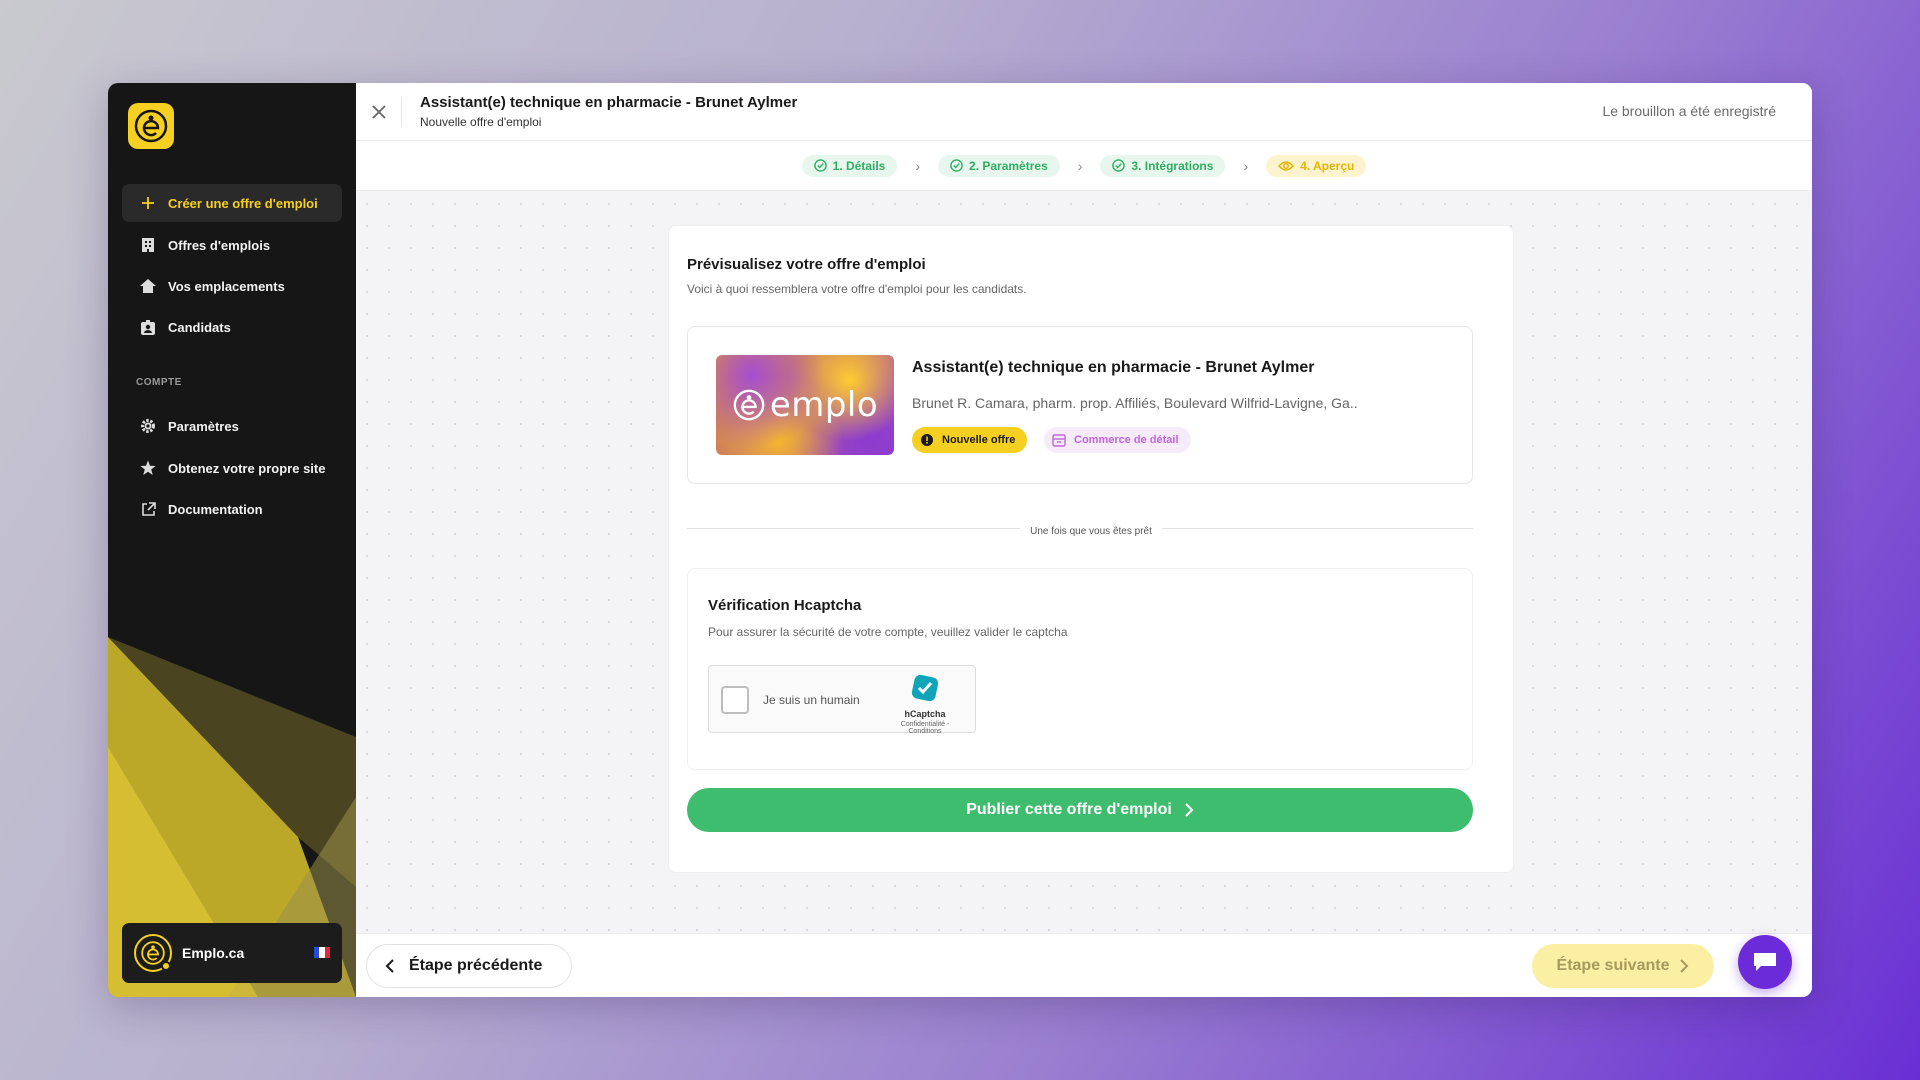 This screenshot has width=1920, height=1080. I want to click on next-step-label: Étape suivante, so click(1613, 965).